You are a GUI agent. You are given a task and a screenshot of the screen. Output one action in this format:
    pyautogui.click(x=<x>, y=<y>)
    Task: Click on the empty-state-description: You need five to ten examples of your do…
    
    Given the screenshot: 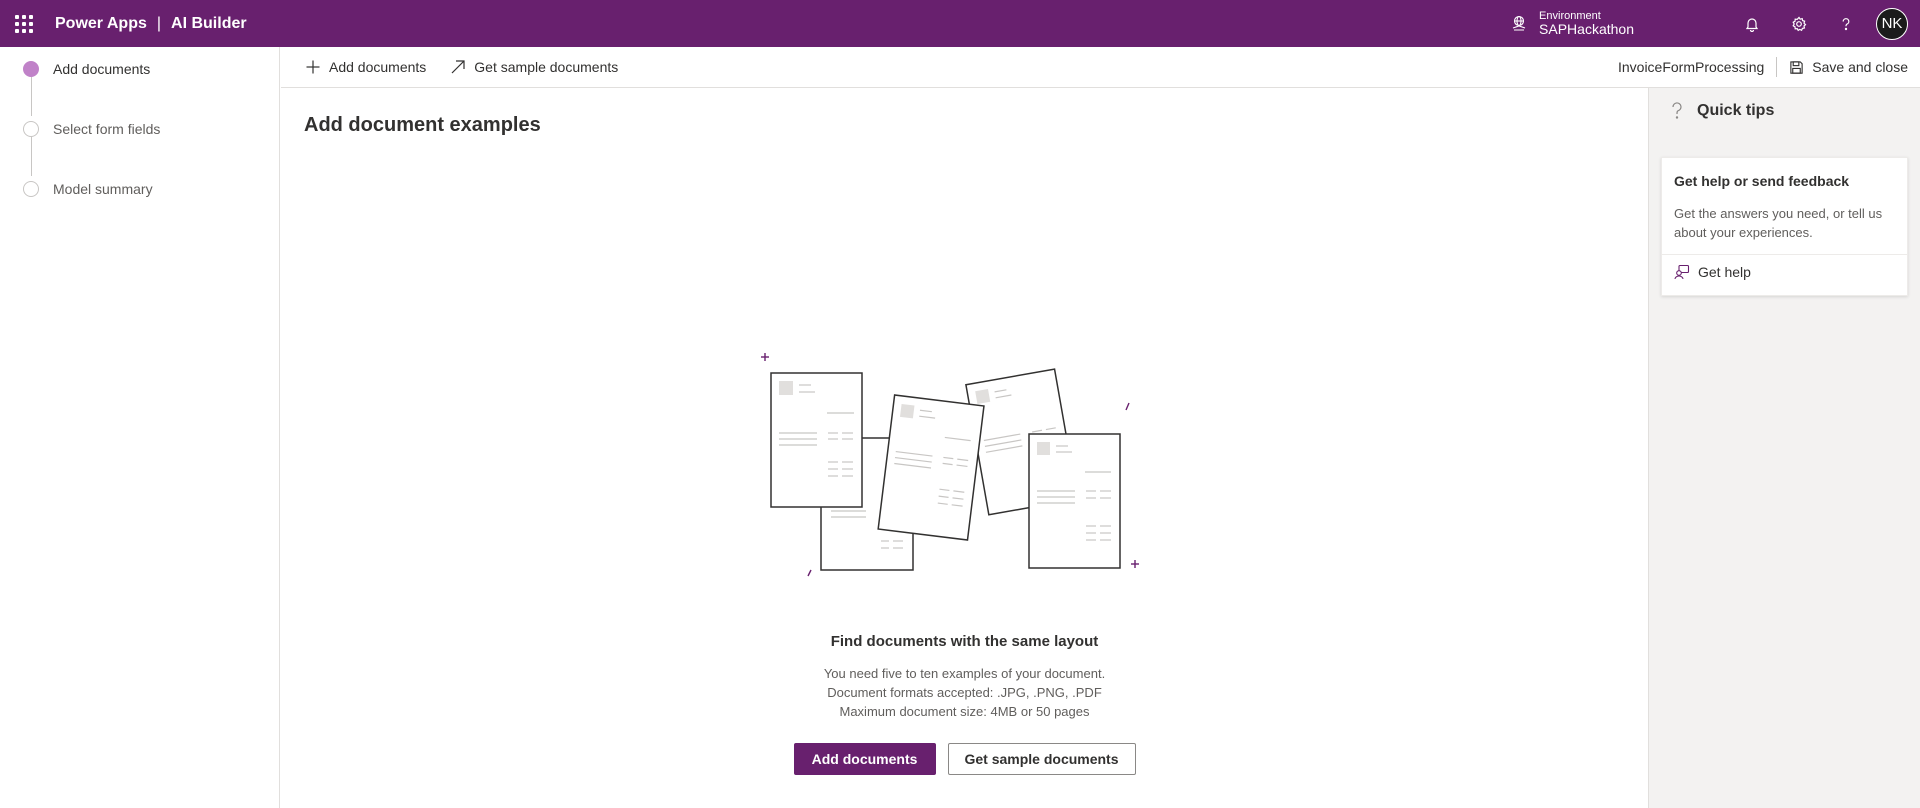 What is the action you would take?
    pyautogui.click(x=964, y=692)
    